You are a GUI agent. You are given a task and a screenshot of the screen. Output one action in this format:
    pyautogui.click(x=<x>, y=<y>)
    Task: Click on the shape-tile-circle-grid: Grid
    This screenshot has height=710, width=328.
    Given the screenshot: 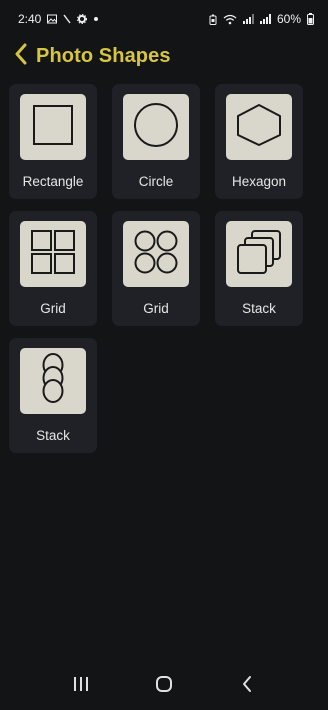 What is the action you would take?
    pyautogui.click(x=156, y=268)
    